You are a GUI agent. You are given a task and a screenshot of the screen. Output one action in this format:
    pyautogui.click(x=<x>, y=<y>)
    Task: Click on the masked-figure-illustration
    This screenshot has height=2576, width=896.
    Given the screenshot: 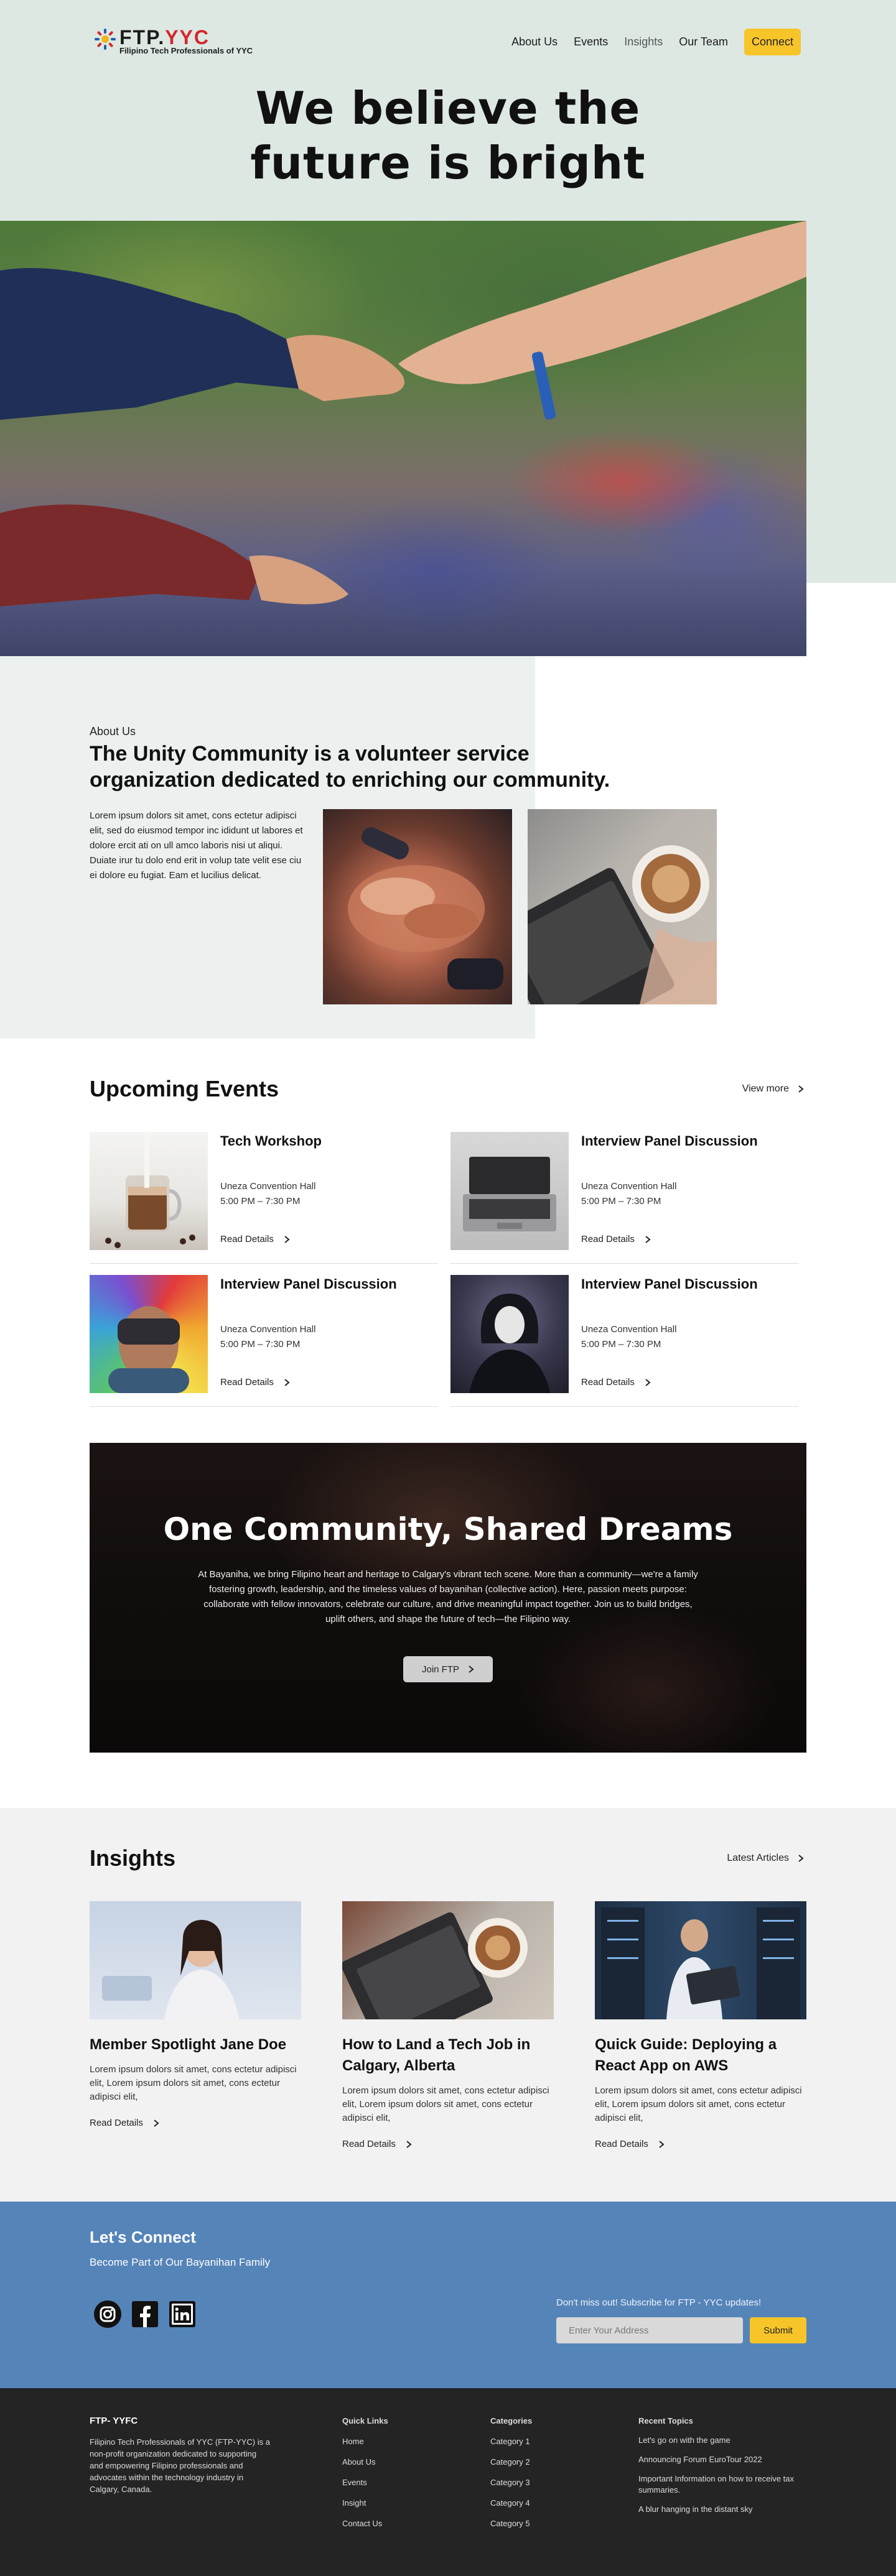 What is the action you would take?
    pyautogui.click(x=510, y=1343)
    